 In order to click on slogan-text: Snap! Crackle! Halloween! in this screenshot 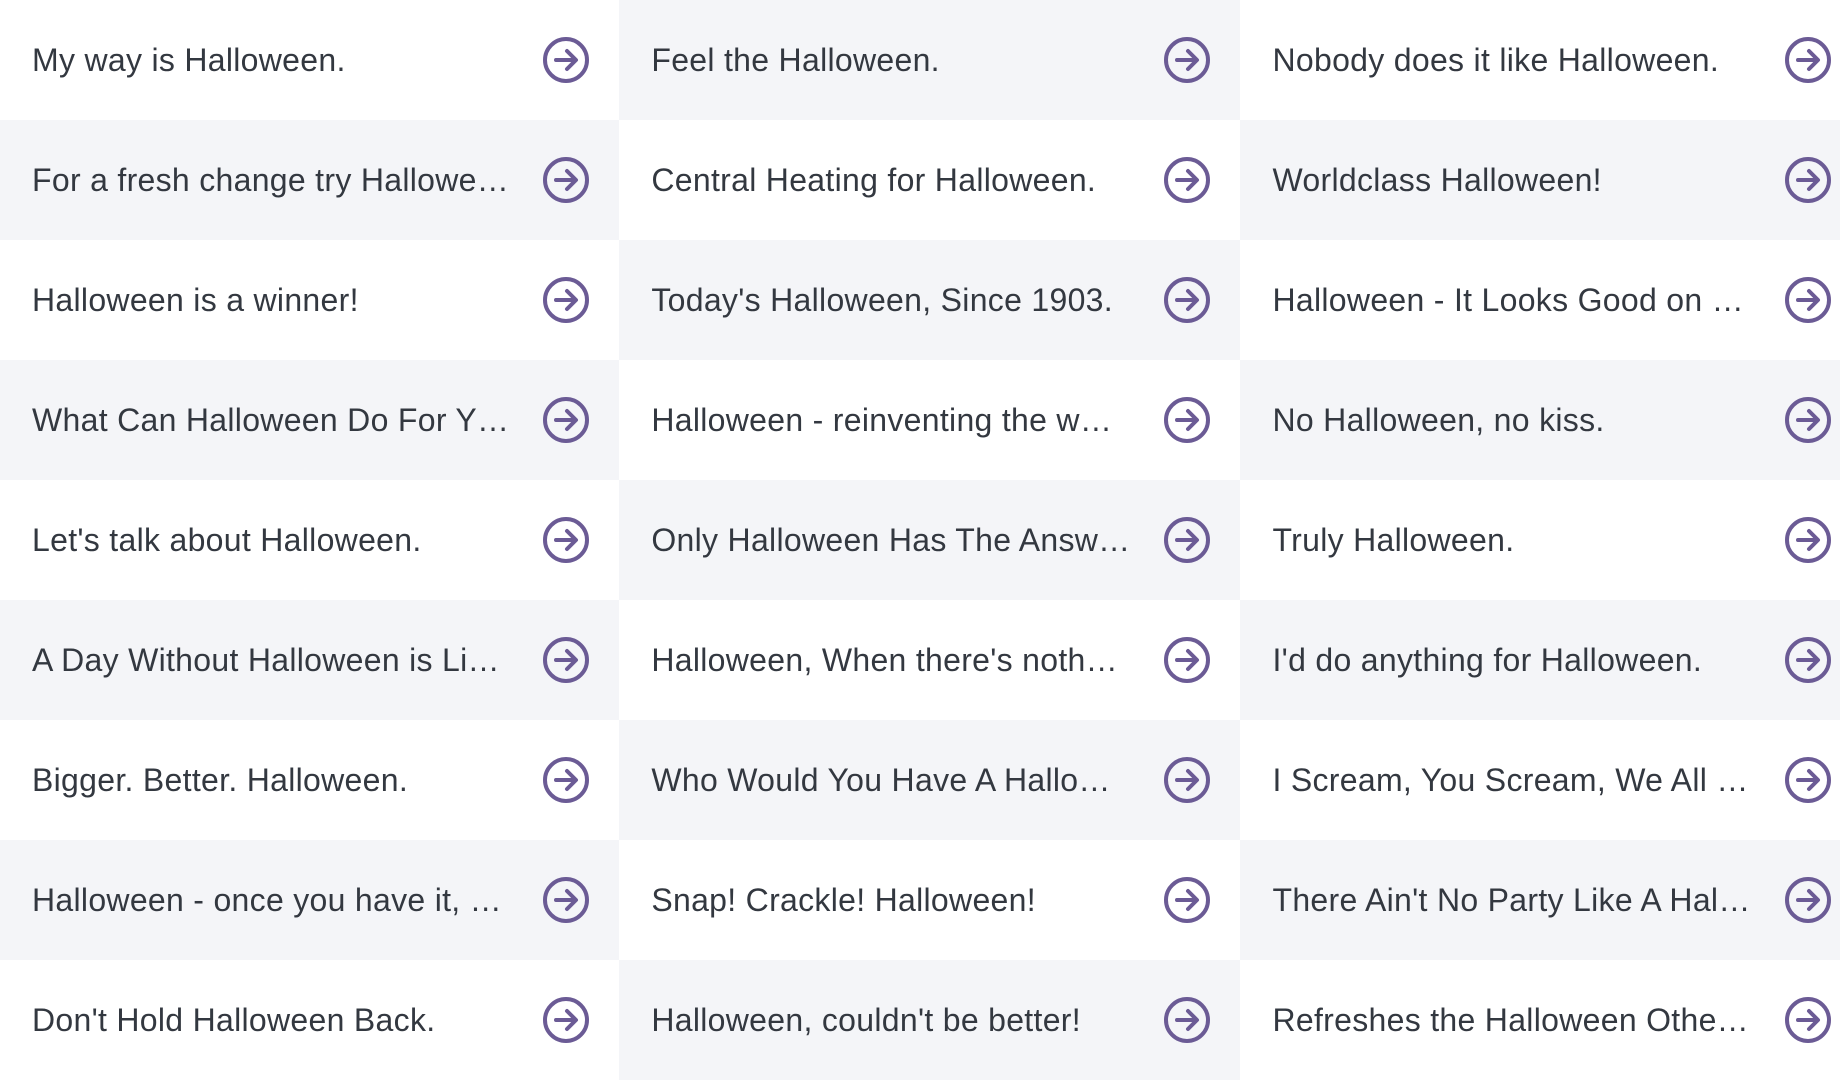, I will do `click(843, 899)`.